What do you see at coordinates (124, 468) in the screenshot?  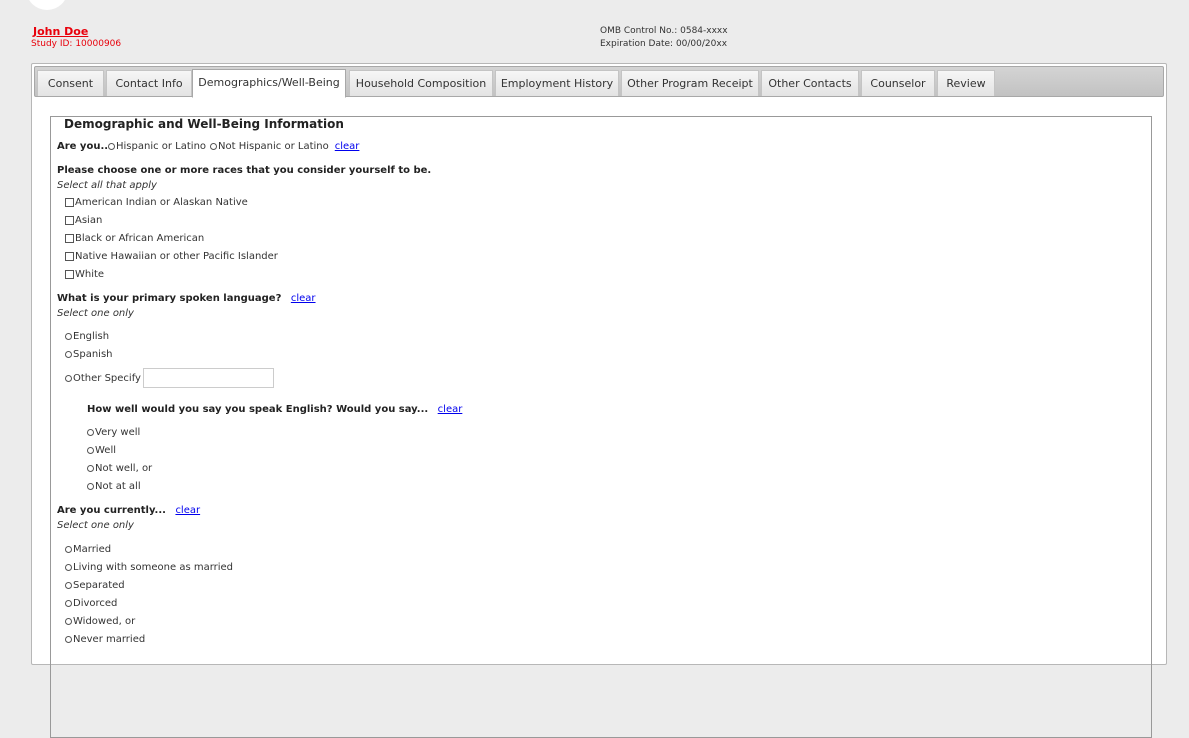 I see `option-label: Not well, or` at bounding box center [124, 468].